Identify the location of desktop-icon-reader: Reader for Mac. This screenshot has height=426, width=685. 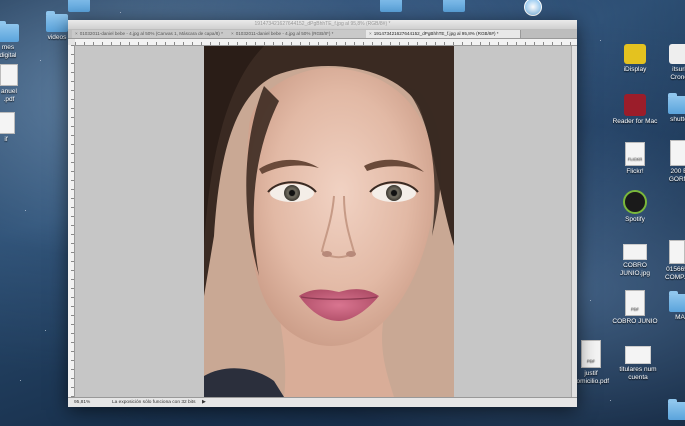
(635, 110).